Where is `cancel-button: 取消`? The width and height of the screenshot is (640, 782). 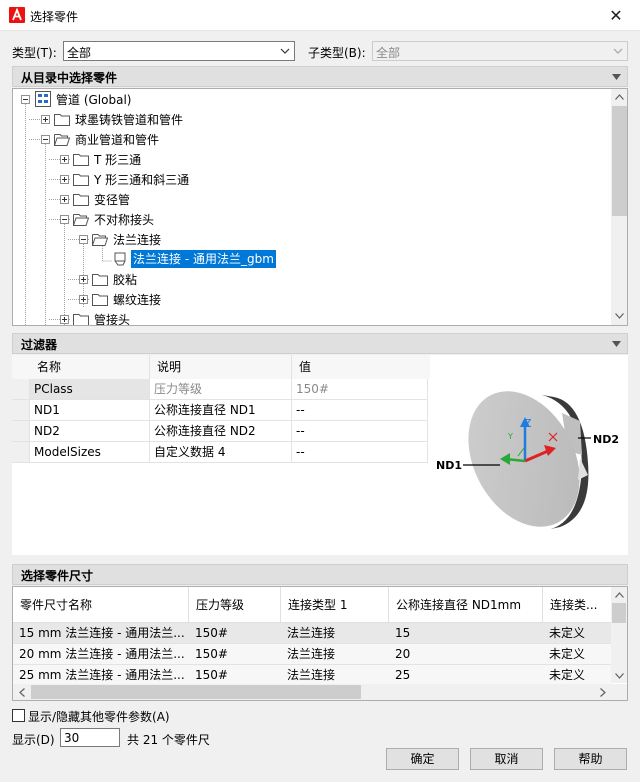 cancel-button: 取消 is located at coordinates (506, 759).